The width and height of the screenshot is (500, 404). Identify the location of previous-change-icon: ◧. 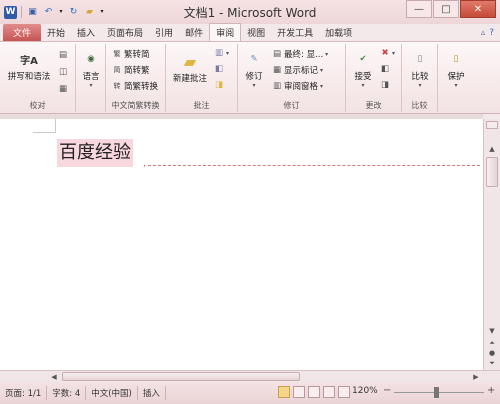
(385, 69).